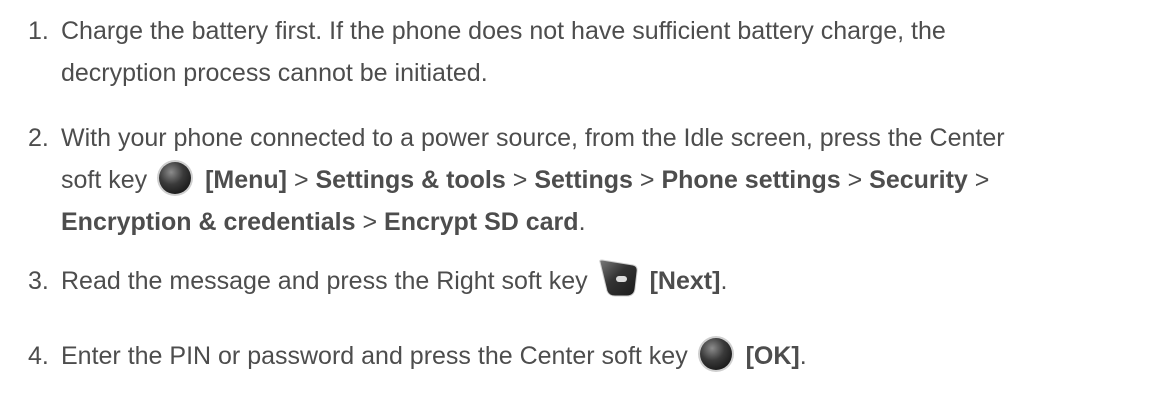 The image size is (1172, 402). Describe the element at coordinates (104, 180) in the screenshot. I see `soft-key-label: soft key` at that location.